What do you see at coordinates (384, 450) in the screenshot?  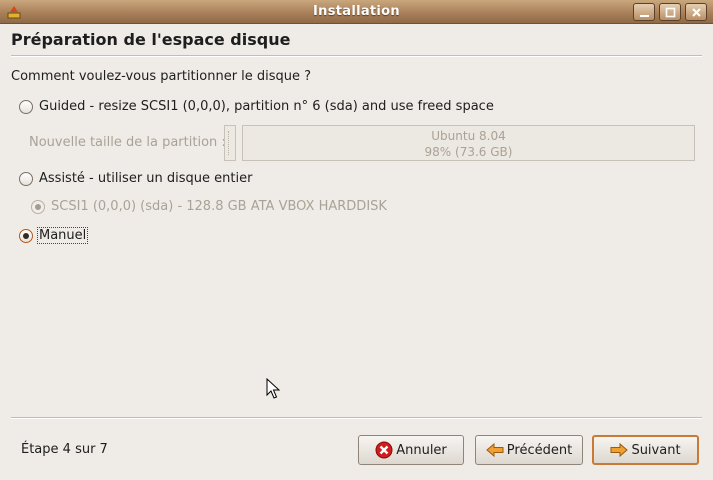 I see `cancel-icon` at bounding box center [384, 450].